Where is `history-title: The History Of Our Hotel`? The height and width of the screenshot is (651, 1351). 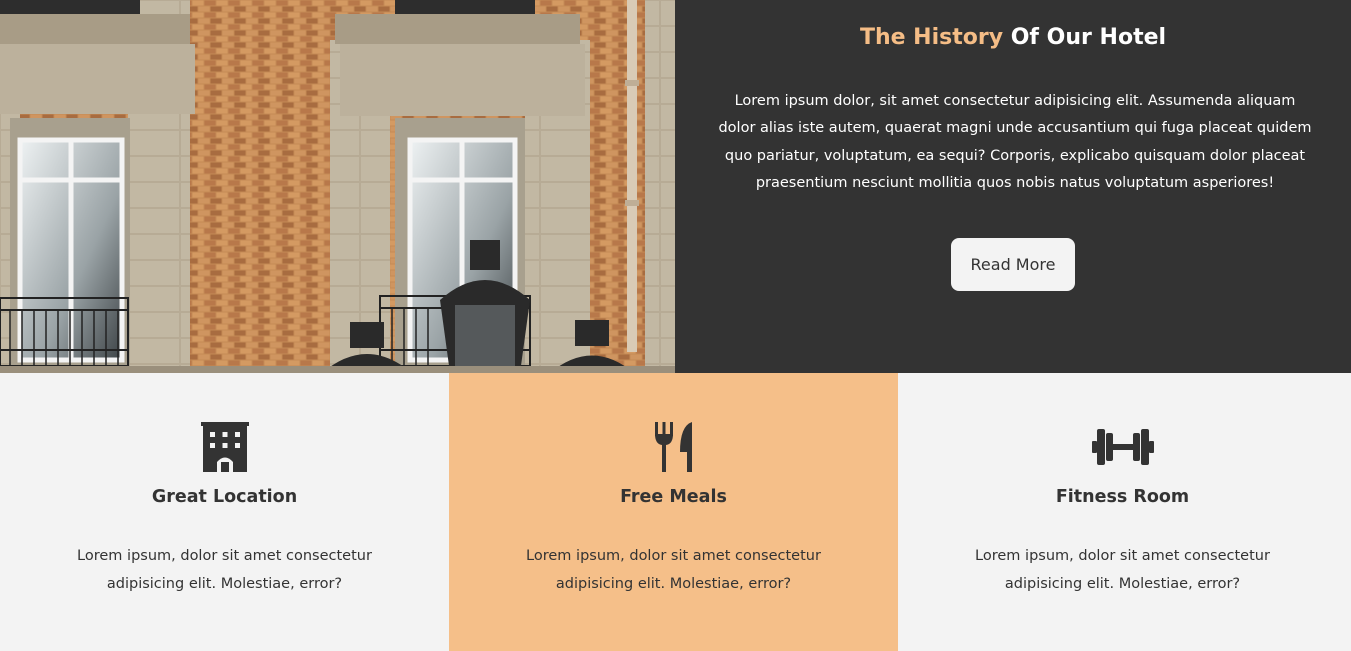
history-title: The History Of Our Hotel is located at coordinates (1013, 38).